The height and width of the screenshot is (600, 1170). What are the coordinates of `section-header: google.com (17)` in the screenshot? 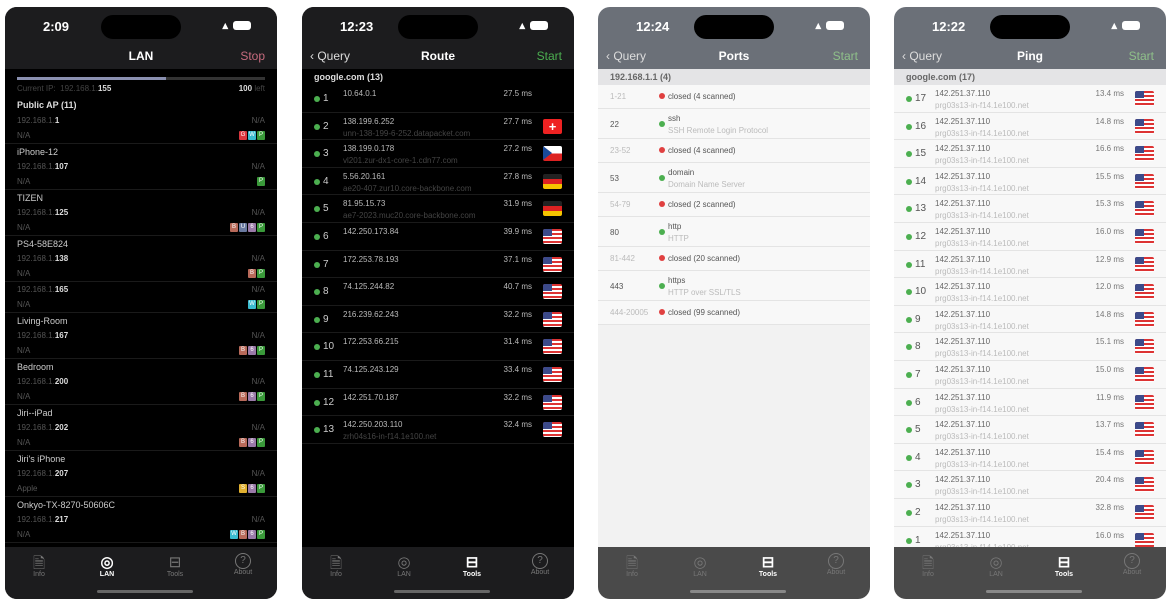 It's located at (1030, 77).